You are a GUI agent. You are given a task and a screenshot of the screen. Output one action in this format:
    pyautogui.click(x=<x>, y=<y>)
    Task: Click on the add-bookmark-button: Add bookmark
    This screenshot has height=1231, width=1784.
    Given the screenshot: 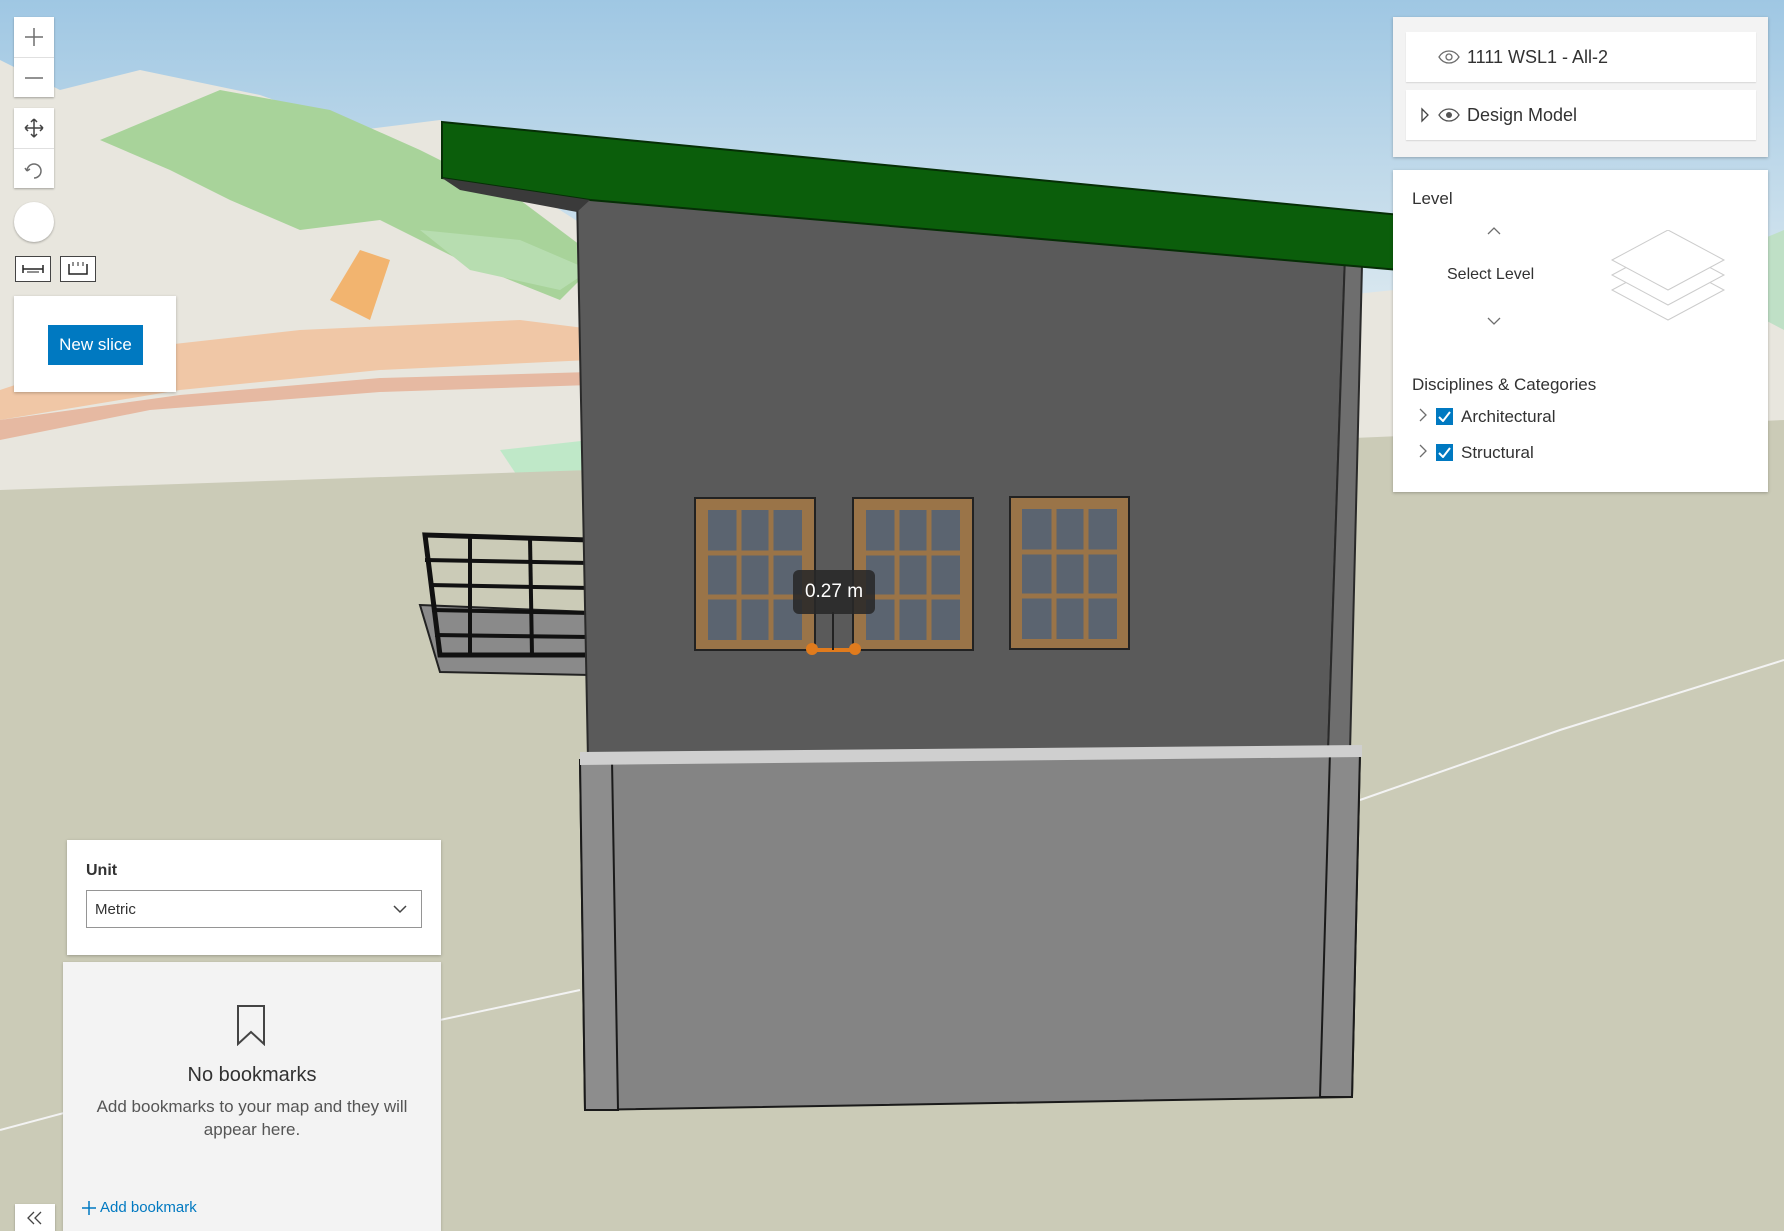 What is the action you would take?
    pyautogui.click(x=139, y=1207)
    